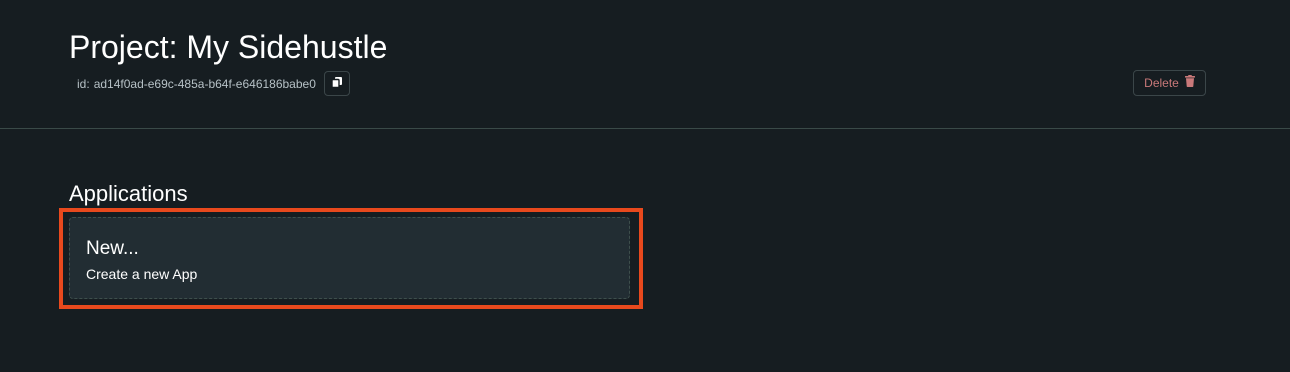 The width and height of the screenshot is (1290, 372). What do you see at coordinates (228, 47) in the screenshot?
I see `page-title: Project: My Sidehustle` at bounding box center [228, 47].